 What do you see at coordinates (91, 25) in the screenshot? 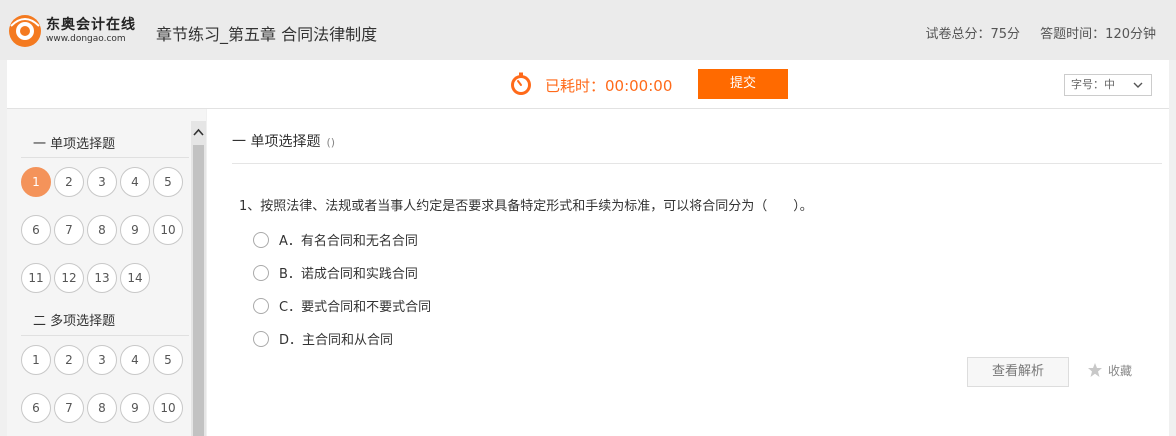
I see `logo-text: 东奥会计在线` at bounding box center [91, 25].